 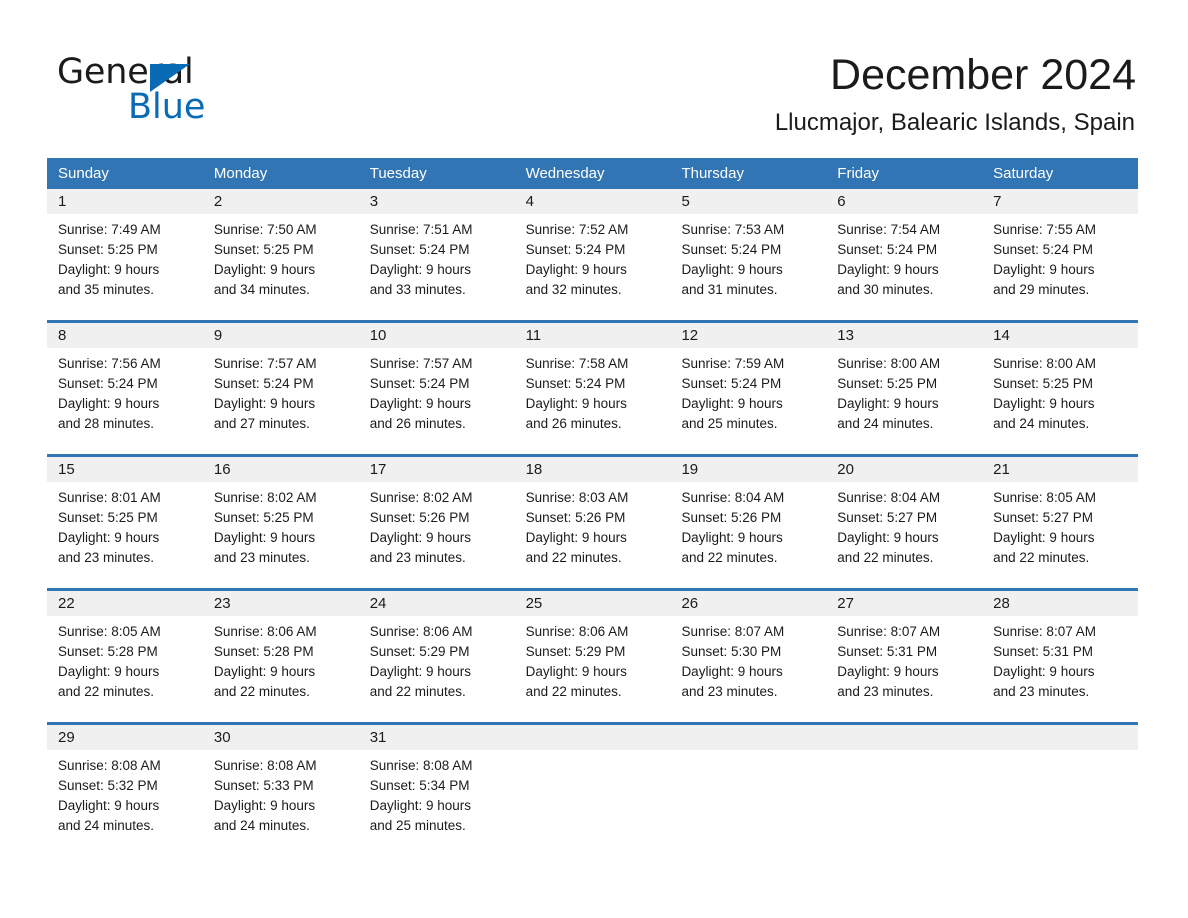 I want to click on page-subtitle-location: Llucmajor, Balearic Islands, Spain, so click(x=954, y=122).